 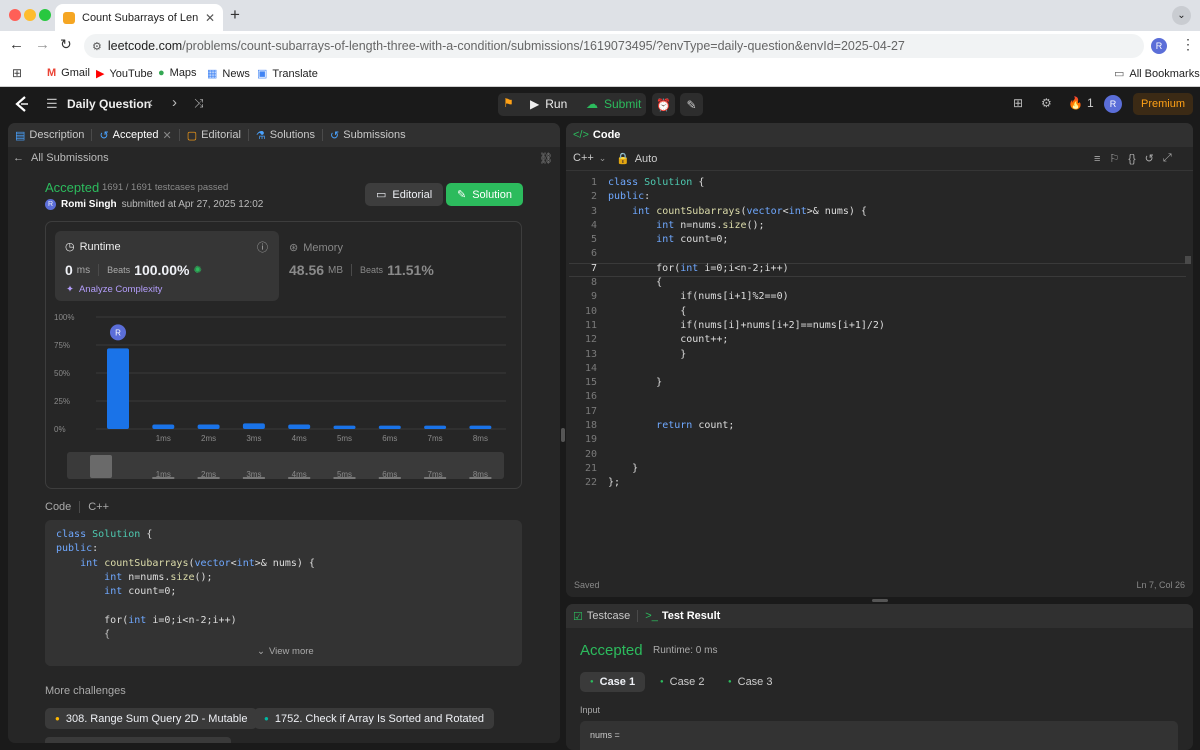 What do you see at coordinates (682, 682) in the screenshot?
I see `case-tab-2: ● Case 2` at bounding box center [682, 682].